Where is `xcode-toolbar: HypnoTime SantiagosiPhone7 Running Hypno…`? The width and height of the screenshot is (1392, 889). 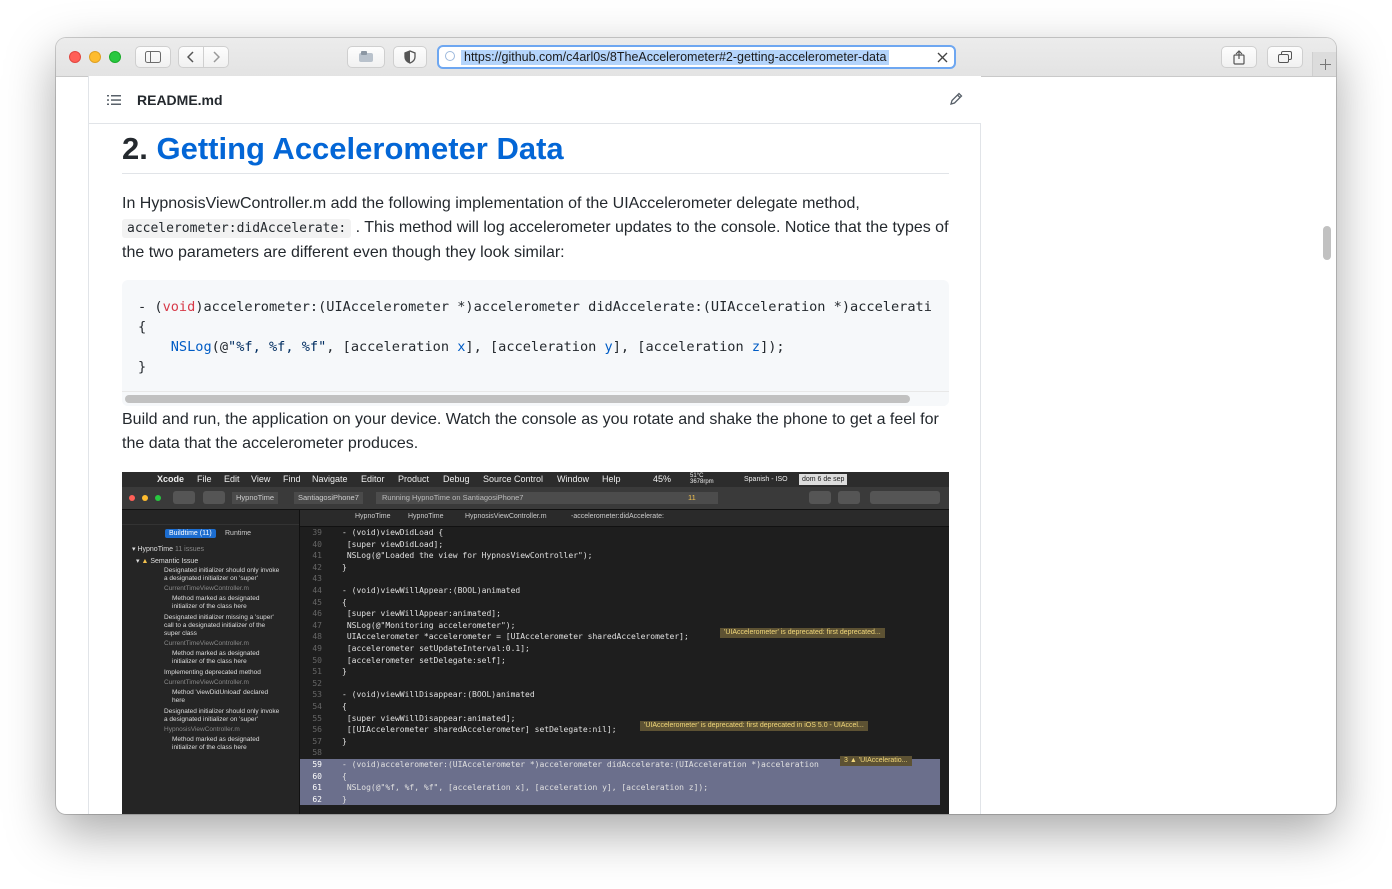
xcode-toolbar: HypnoTime SantiagosiPhone7 Running Hypno… is located at coordinates (535, 498).